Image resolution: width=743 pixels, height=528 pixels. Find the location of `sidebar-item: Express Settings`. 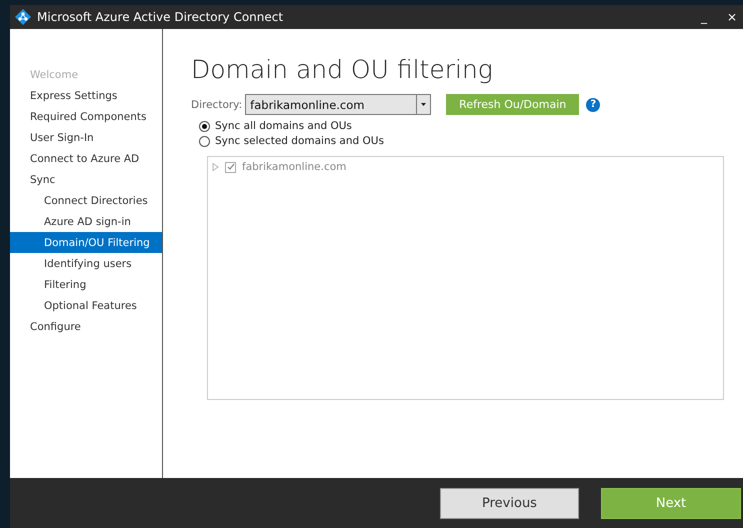

sidebar-item: Express Settings is located at coordinates (86, 95).